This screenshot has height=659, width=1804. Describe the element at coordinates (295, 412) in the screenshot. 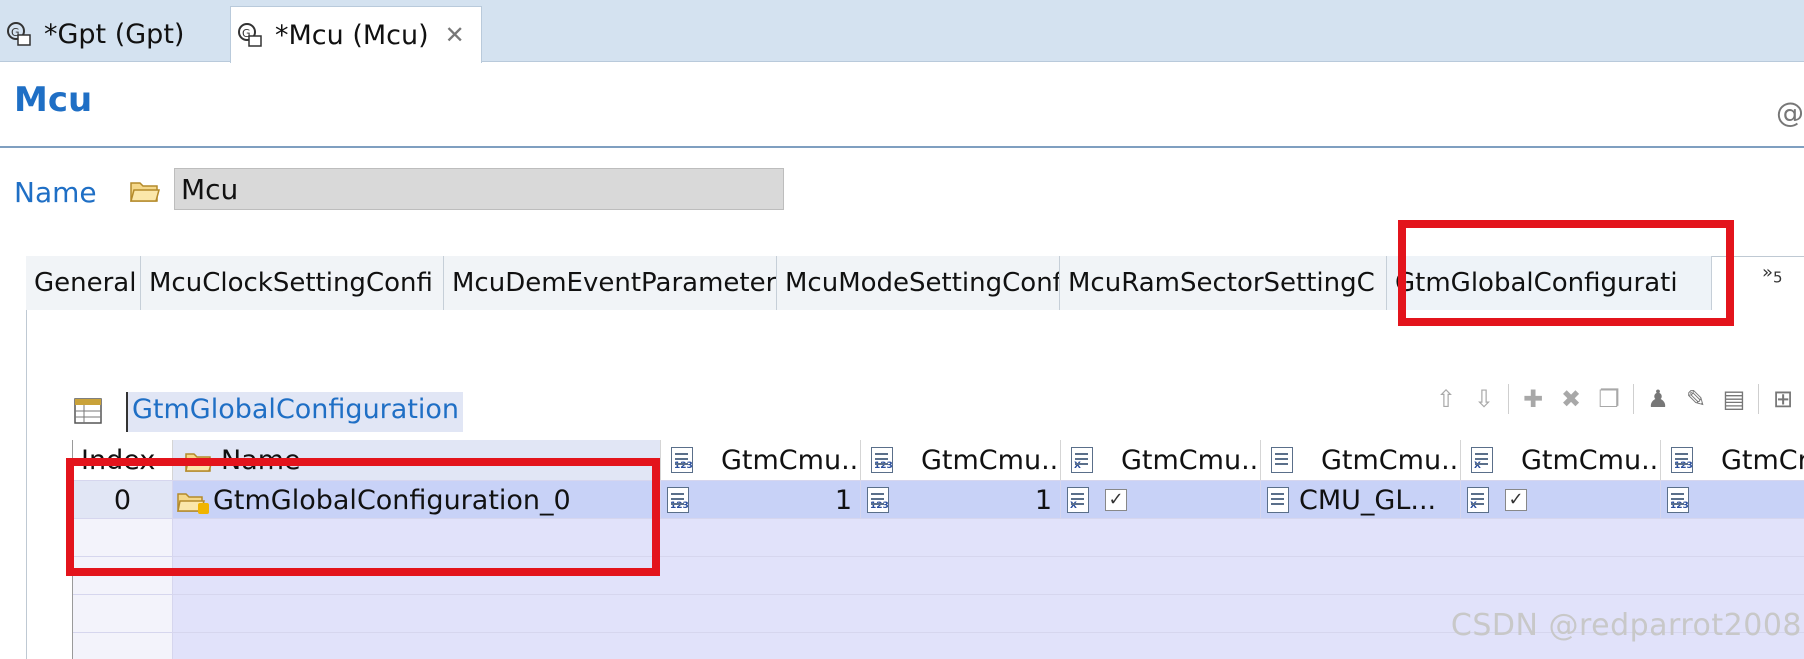

I see `list-title: GtmGlobalConfiguration` at that location.